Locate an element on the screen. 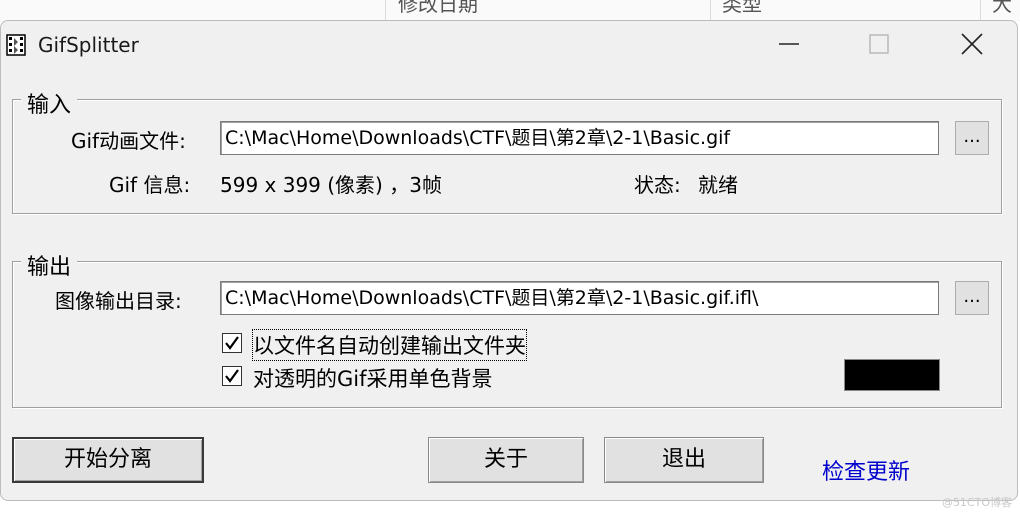 The height and width of the screenshot is (516, 1020). window-title: GifSplitter is located at coordinates (88, 45).